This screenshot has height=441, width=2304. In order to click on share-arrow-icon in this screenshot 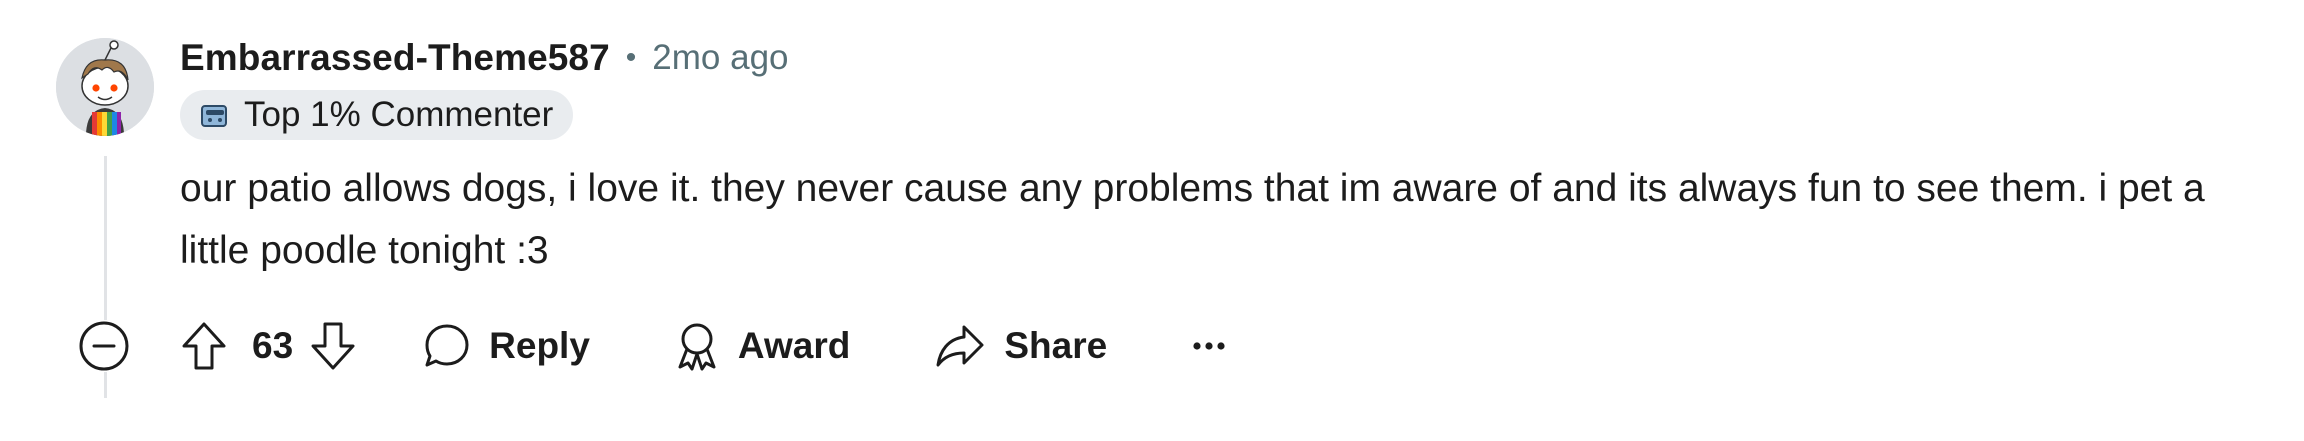, I will do `click(960, 346)`.